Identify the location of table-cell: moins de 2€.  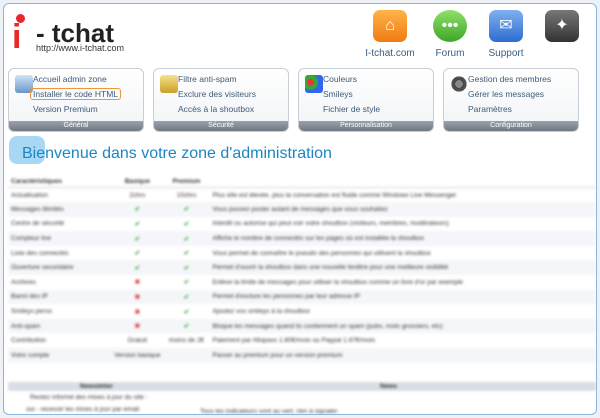
(186, 341).